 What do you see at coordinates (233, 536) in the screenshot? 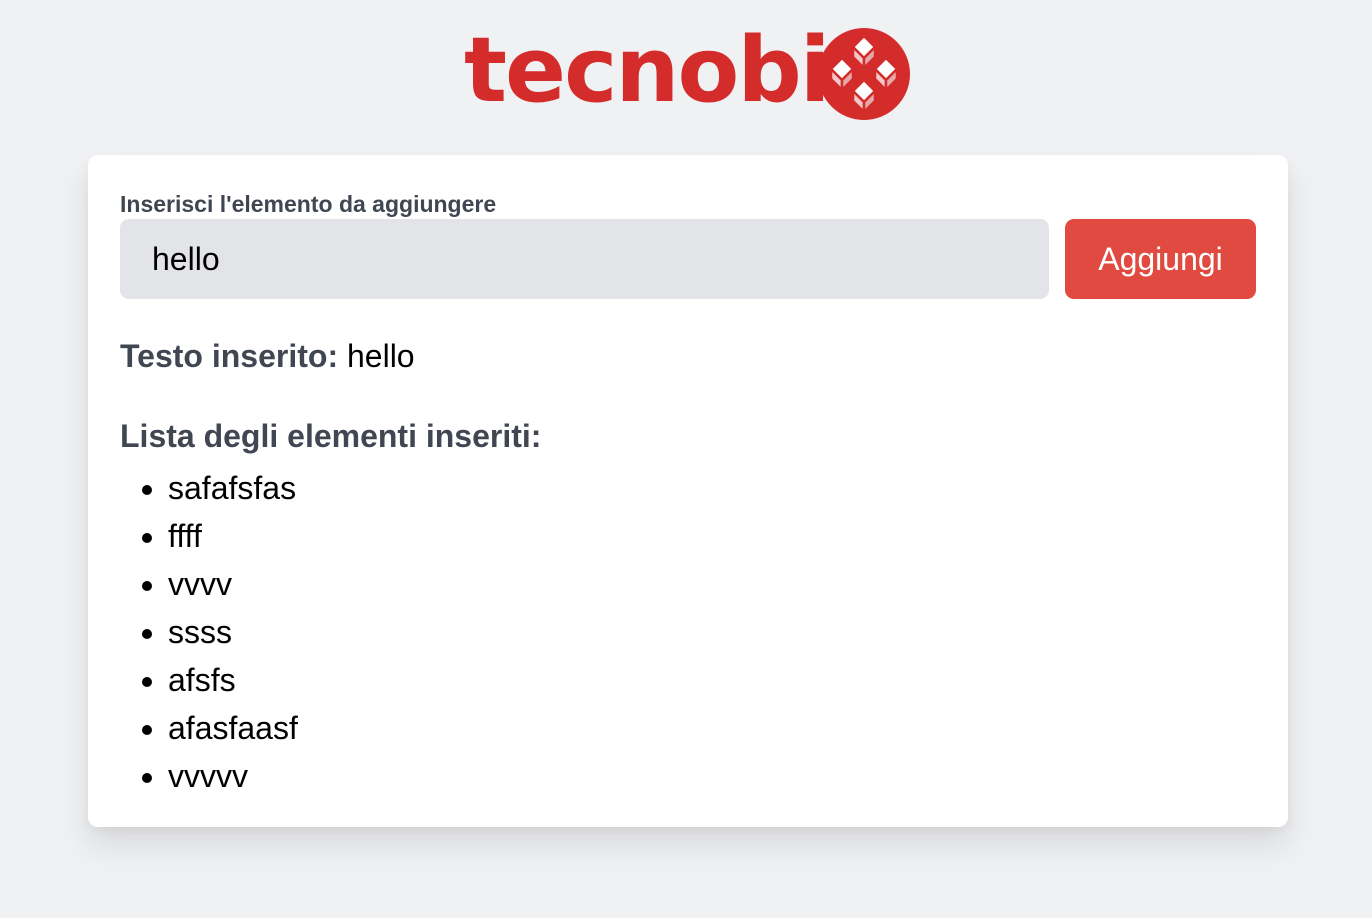
I see `list-item: ffff` at bounding box center [233, 536].